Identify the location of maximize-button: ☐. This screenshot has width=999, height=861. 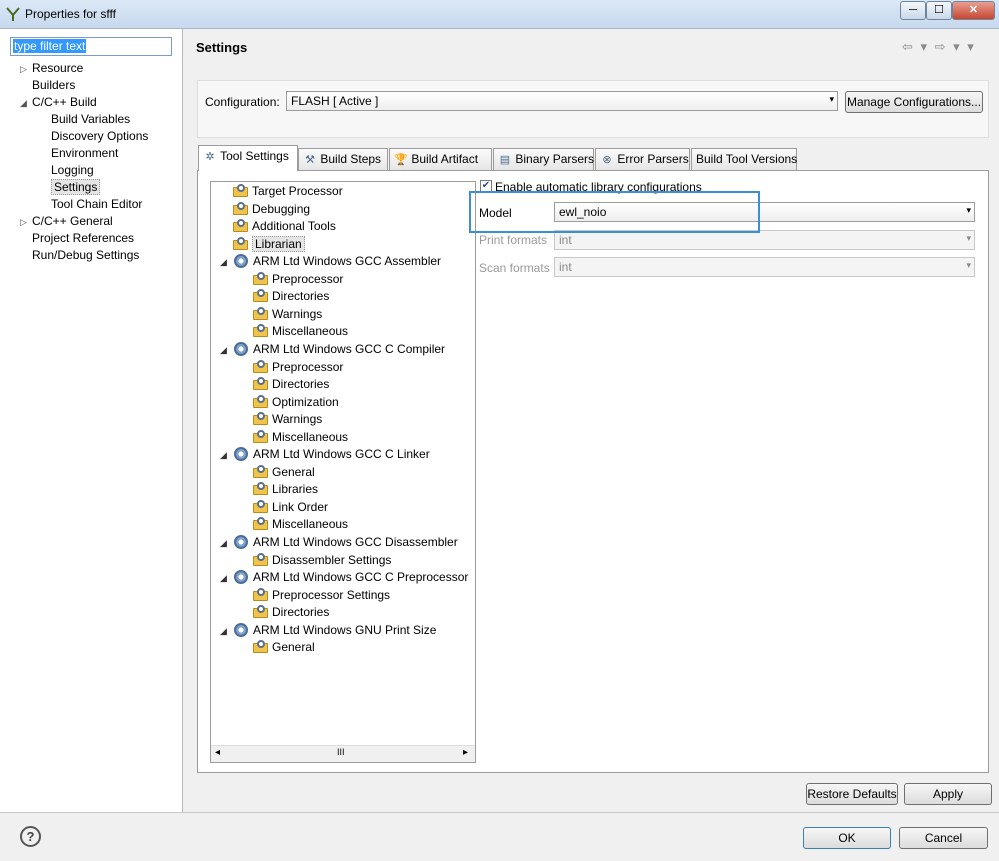
(939, 10).